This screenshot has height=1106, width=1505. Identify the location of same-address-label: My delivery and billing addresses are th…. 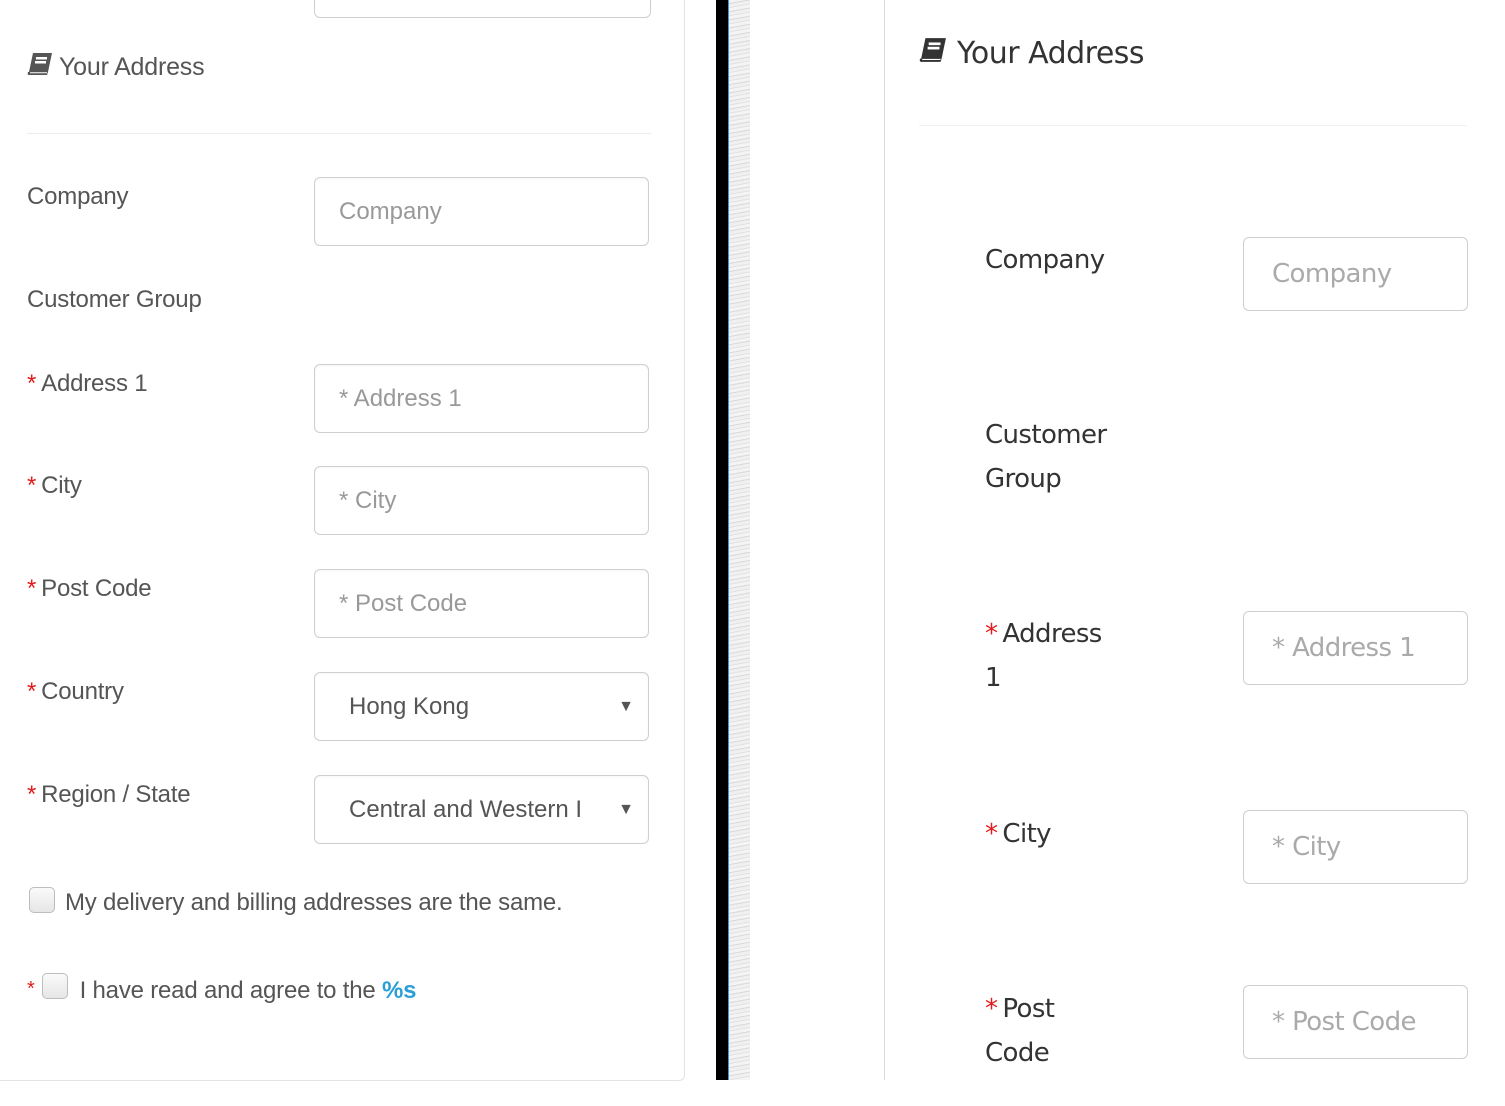
(314, 902).